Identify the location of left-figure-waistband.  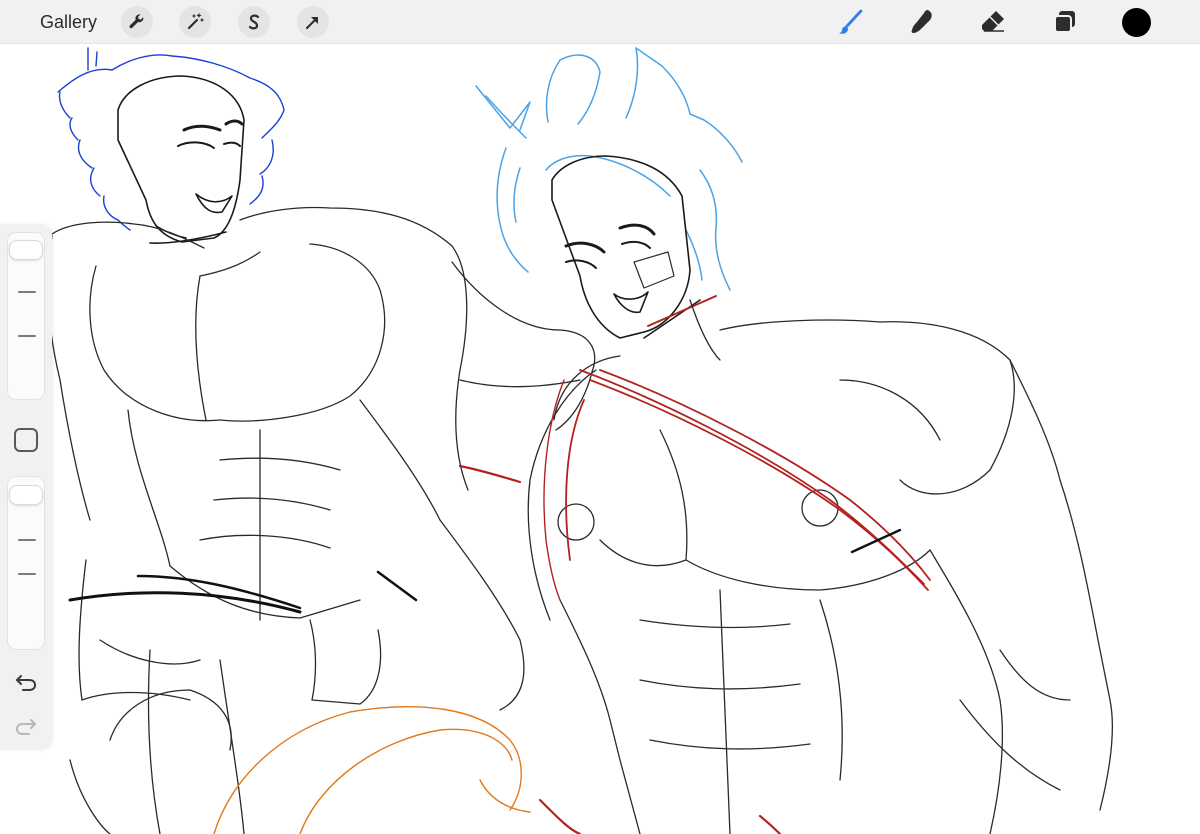
(185, 602).